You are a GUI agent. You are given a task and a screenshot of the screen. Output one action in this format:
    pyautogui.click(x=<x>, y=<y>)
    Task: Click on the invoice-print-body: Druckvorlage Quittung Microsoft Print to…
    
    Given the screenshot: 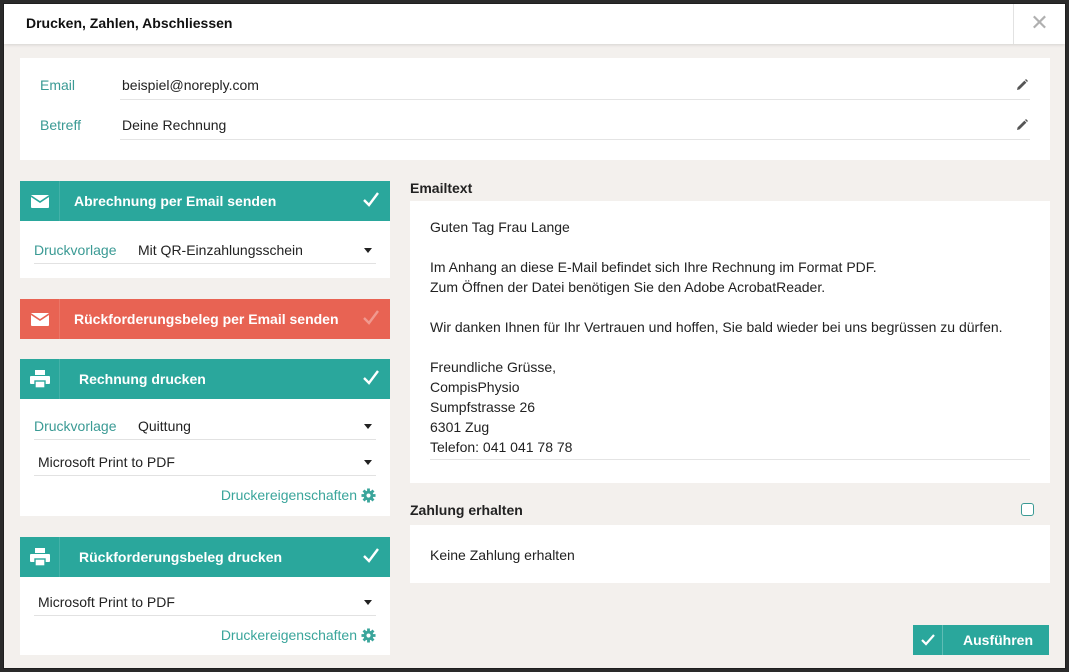 What is the action you would take?
    pyautogui.click(x=205, y=457)
    